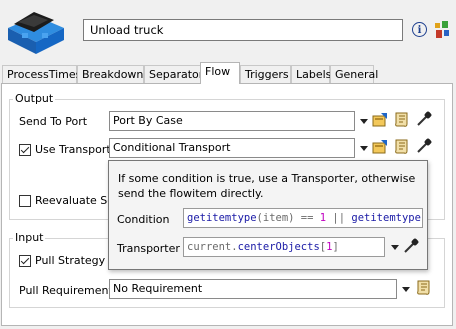 This screenshot has height=329, width=456. Describe the element at coordinates (35, 31) in the screenshot. I see `processor-3d-icon` at that location.